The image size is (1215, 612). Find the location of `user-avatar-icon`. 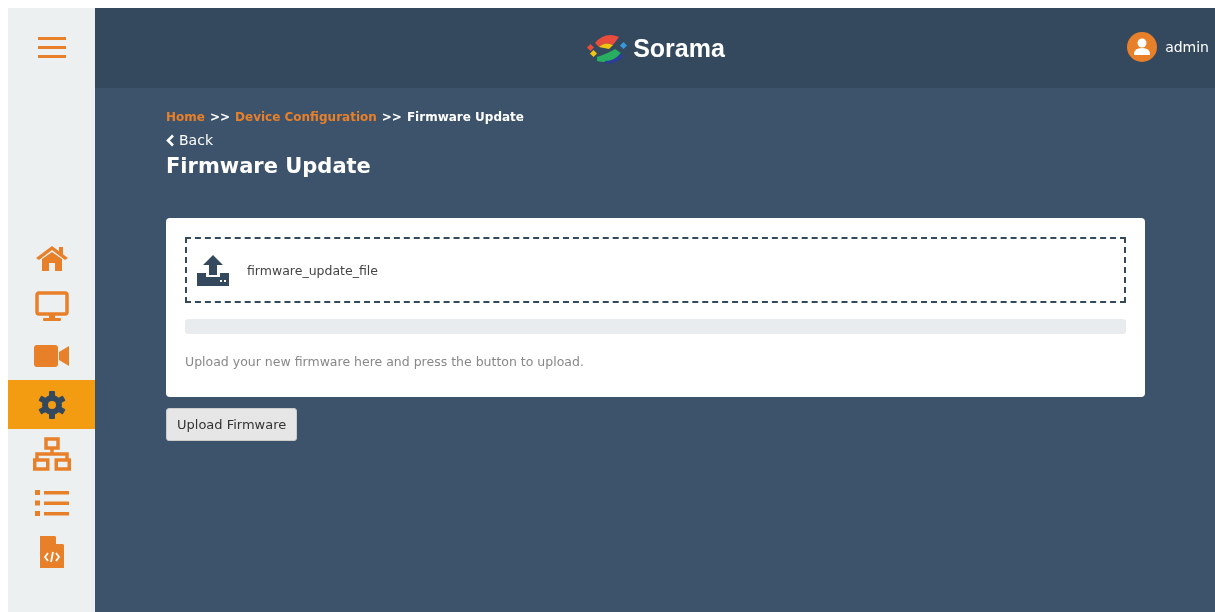

user-avatar-icon is located at coordinates (1142, 47).